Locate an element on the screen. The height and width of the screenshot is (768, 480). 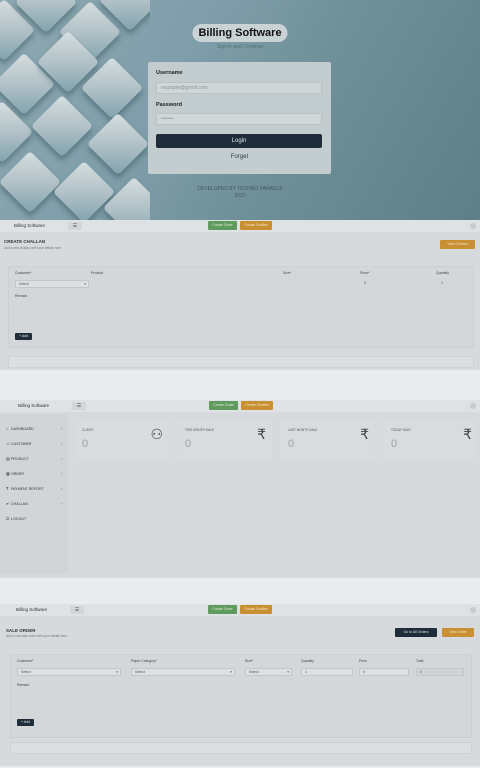
total-label: Total is located at coordinates (420, 661).